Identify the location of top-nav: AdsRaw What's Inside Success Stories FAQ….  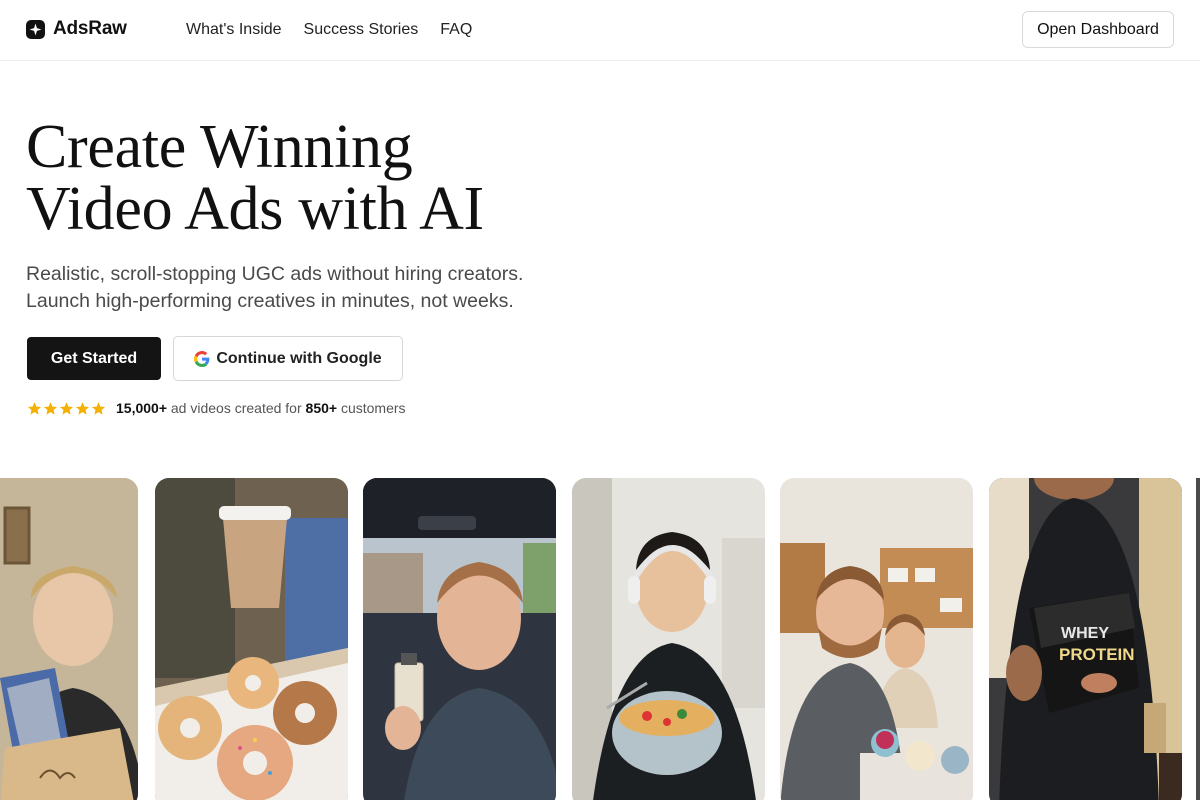
(600, 30).